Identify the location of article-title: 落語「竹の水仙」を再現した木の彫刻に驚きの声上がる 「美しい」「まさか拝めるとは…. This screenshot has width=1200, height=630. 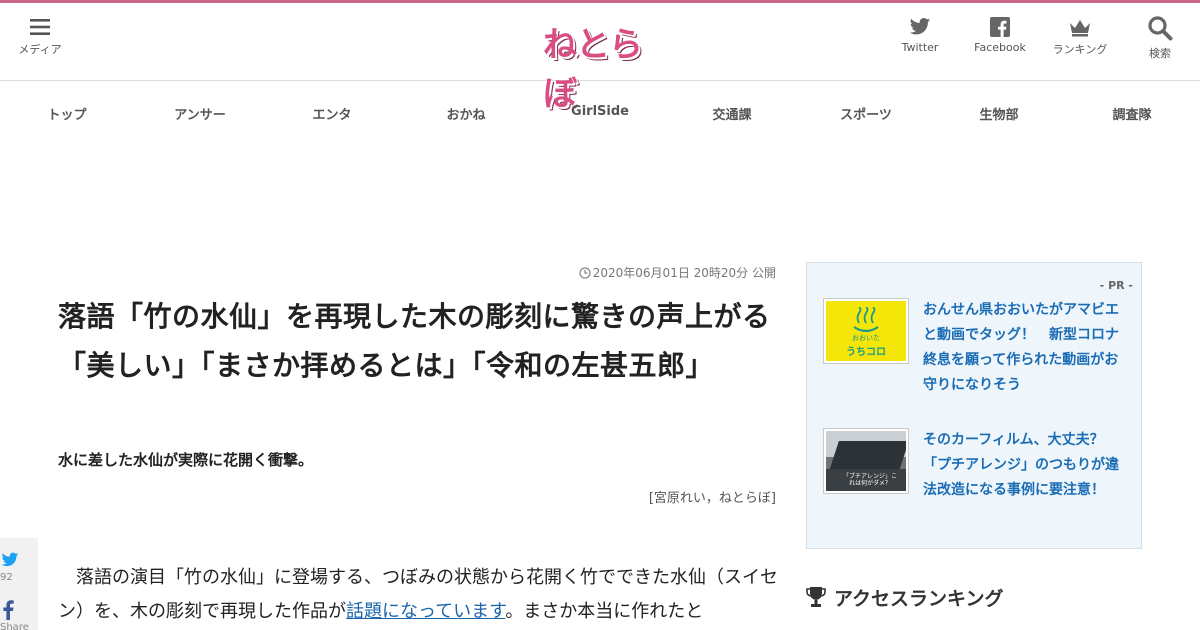
(429, 341).